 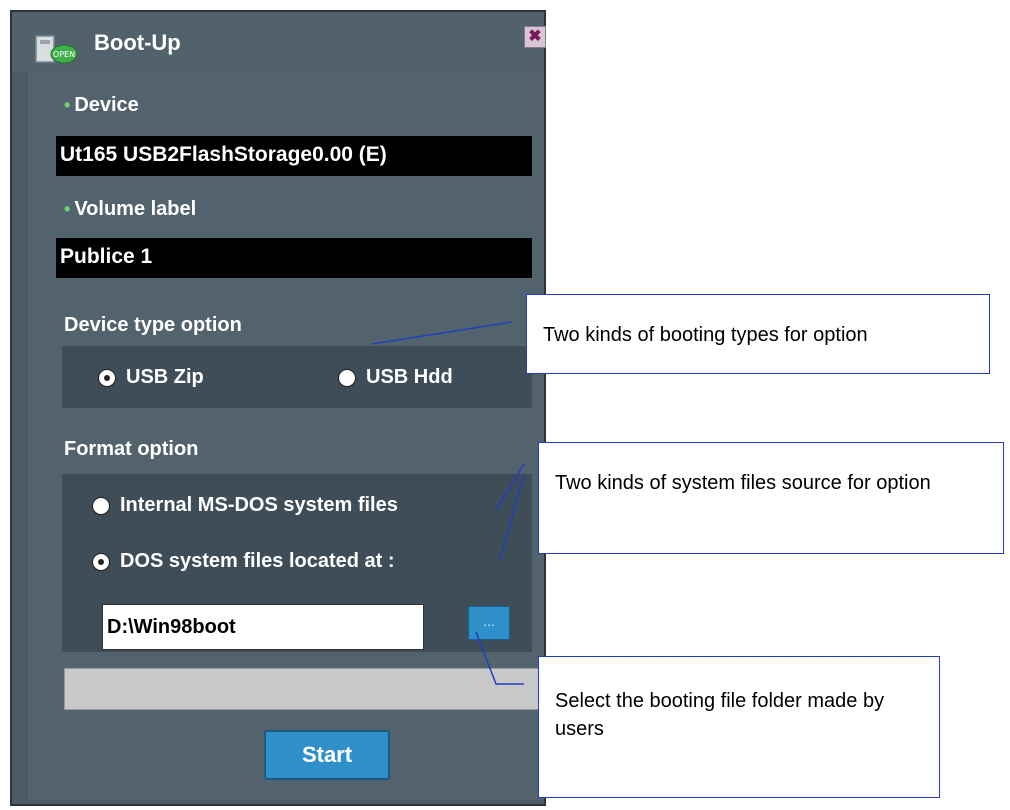 What do you see at coordinates (758, 334) in the screenshot?
I see `callout-booting-types: Two kinds of booting types for option` at bounding box center [758, 334].